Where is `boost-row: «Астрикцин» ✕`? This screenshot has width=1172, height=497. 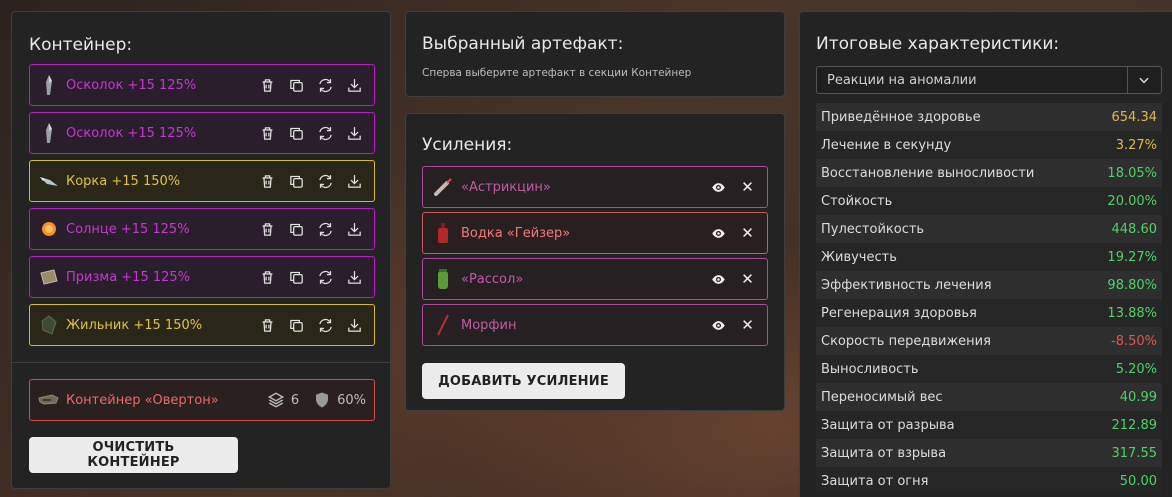
boost-row: «Астрикцин» ✕ is located at coordinates (595, 187).